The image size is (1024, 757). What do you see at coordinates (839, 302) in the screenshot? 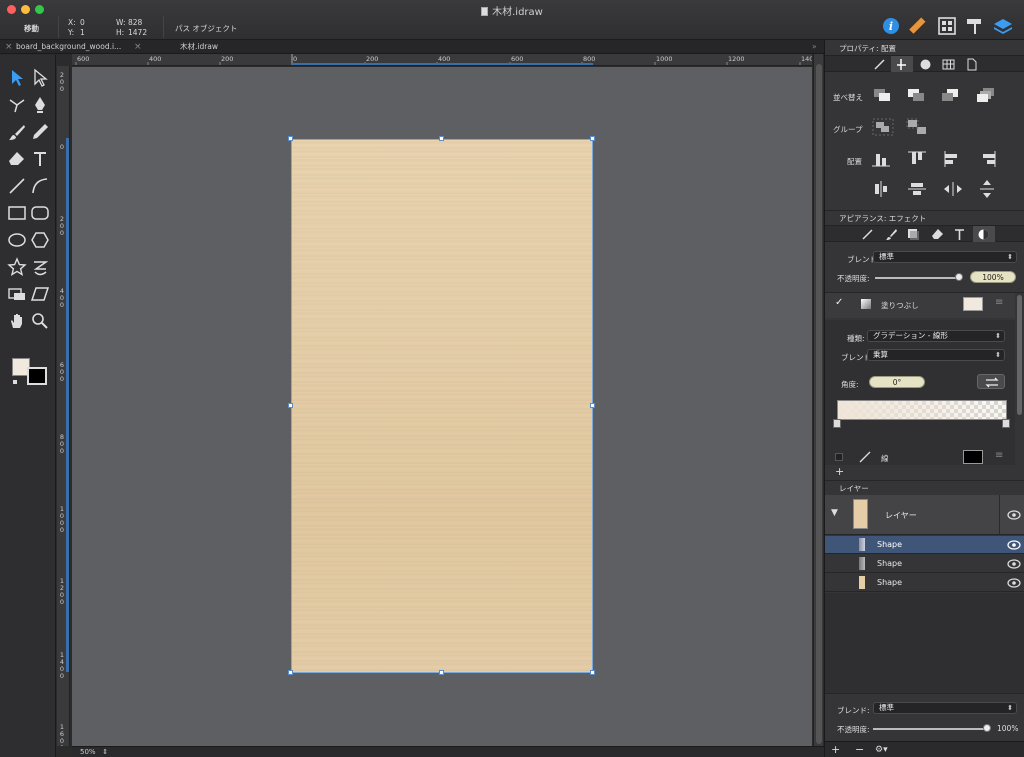
I see `fill-enabled-checkbox: ✓` at bounding box center [839, 302].